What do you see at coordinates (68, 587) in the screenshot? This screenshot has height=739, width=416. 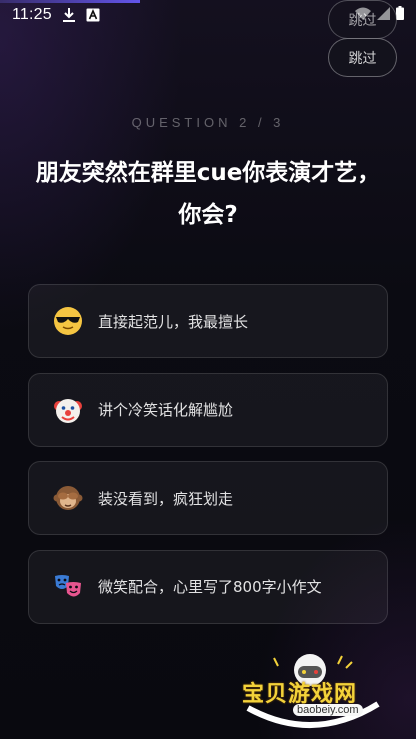 I see `theater-masks-icon` at bounding box center [68, 587].